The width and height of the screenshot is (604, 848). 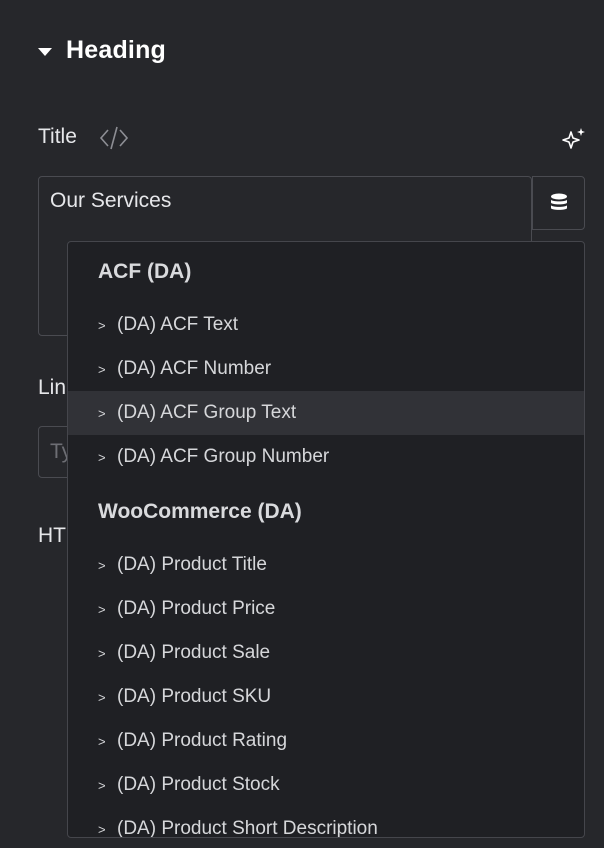 I want to click on section-title: Heading, so click(x=116, y=50).